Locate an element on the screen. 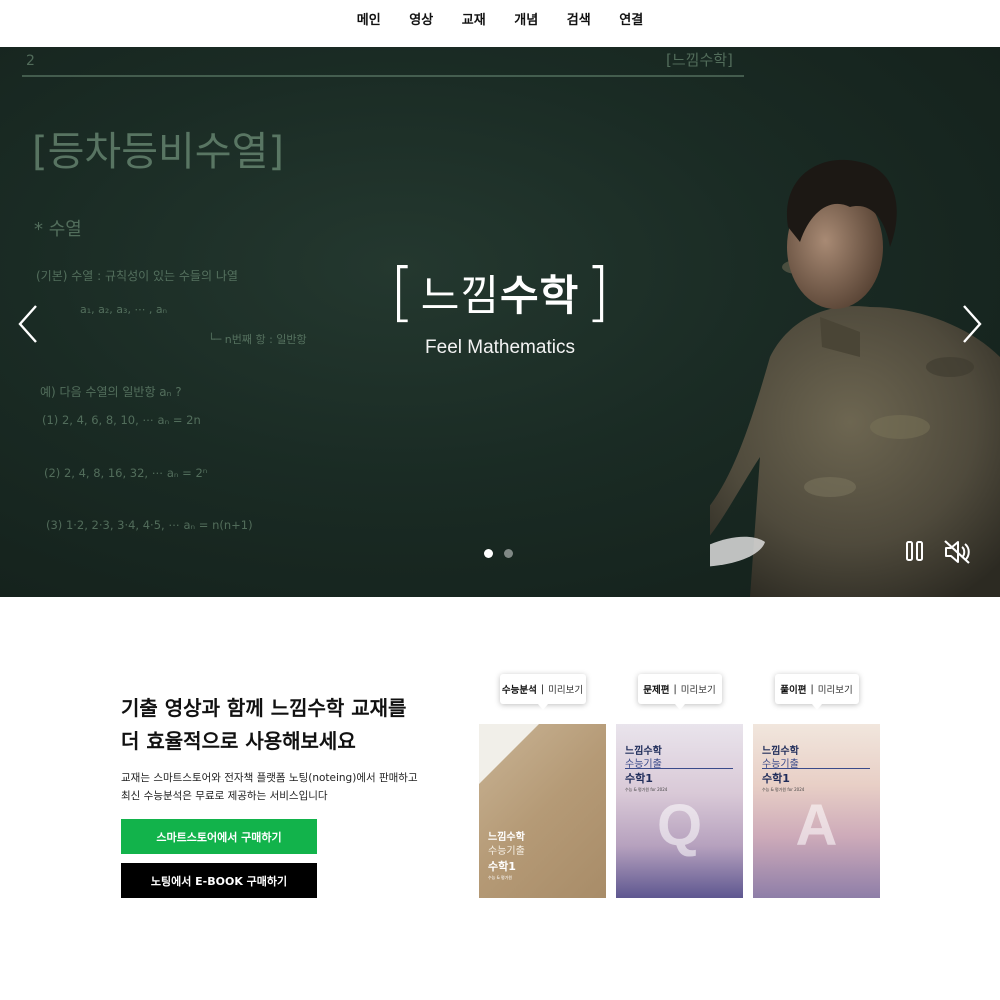 The image size is (1000, 1000). logo-bracket-open: [ is located at coordinates (402, 292).